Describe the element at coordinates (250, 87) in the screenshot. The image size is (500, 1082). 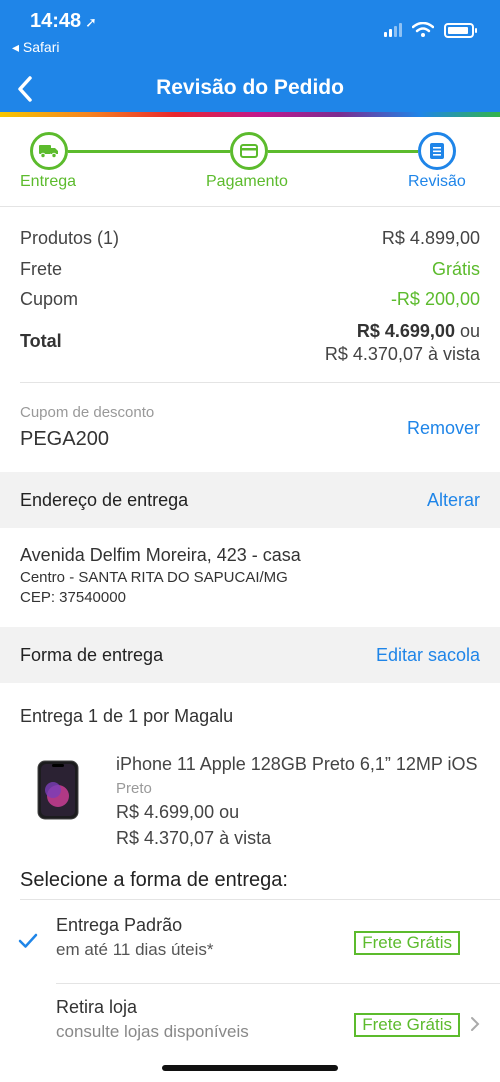
I see `page-title: Revisão do Pedido` at that location.